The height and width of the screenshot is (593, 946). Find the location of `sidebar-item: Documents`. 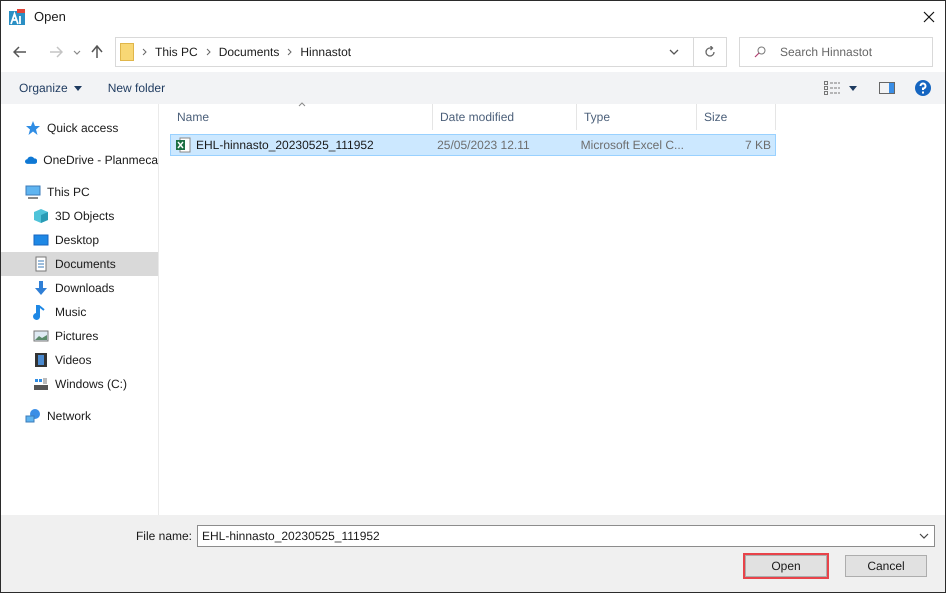

sidebar-item: Documents is located at coordinates (79, 264).